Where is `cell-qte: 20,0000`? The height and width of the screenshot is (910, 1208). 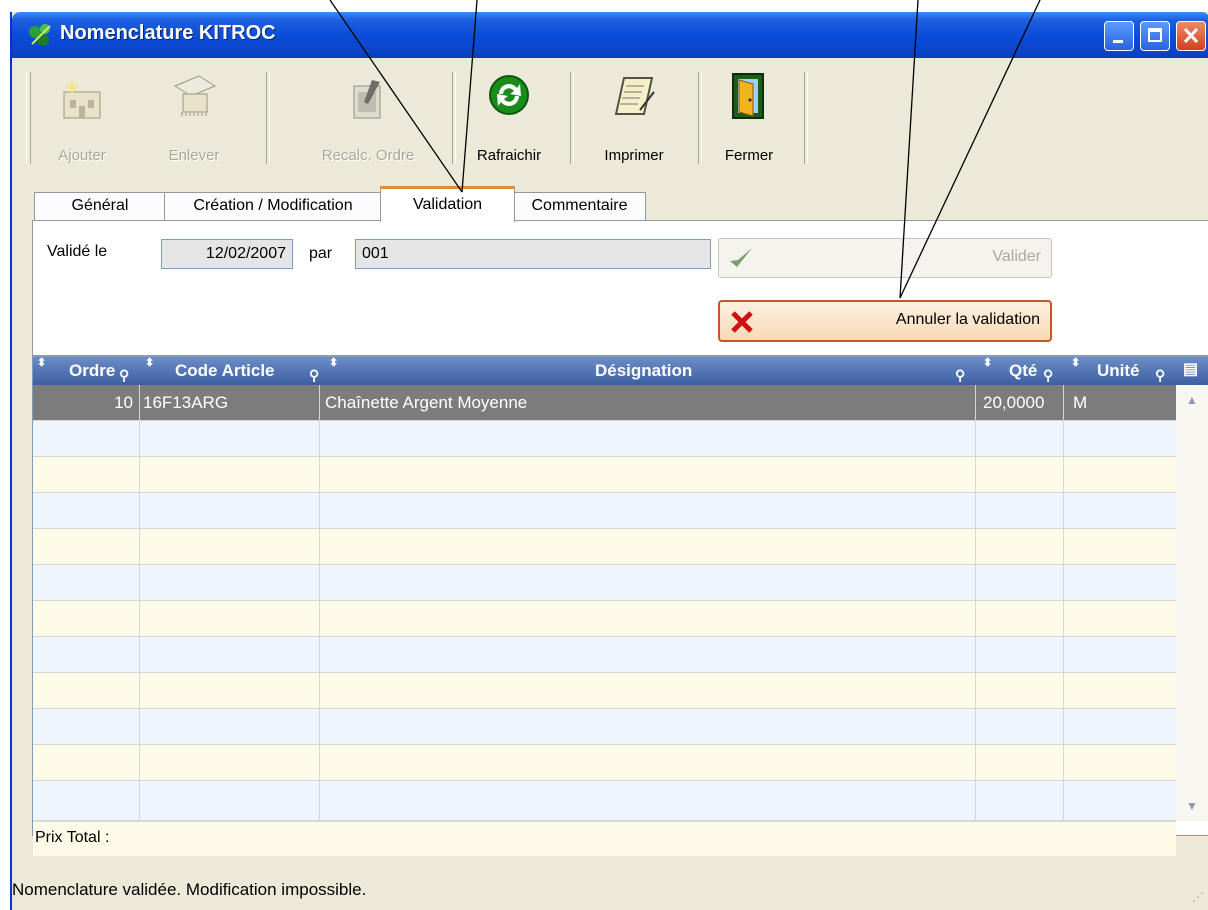
cell-qte: 20,0000 is located at coordinates (1014, 402).